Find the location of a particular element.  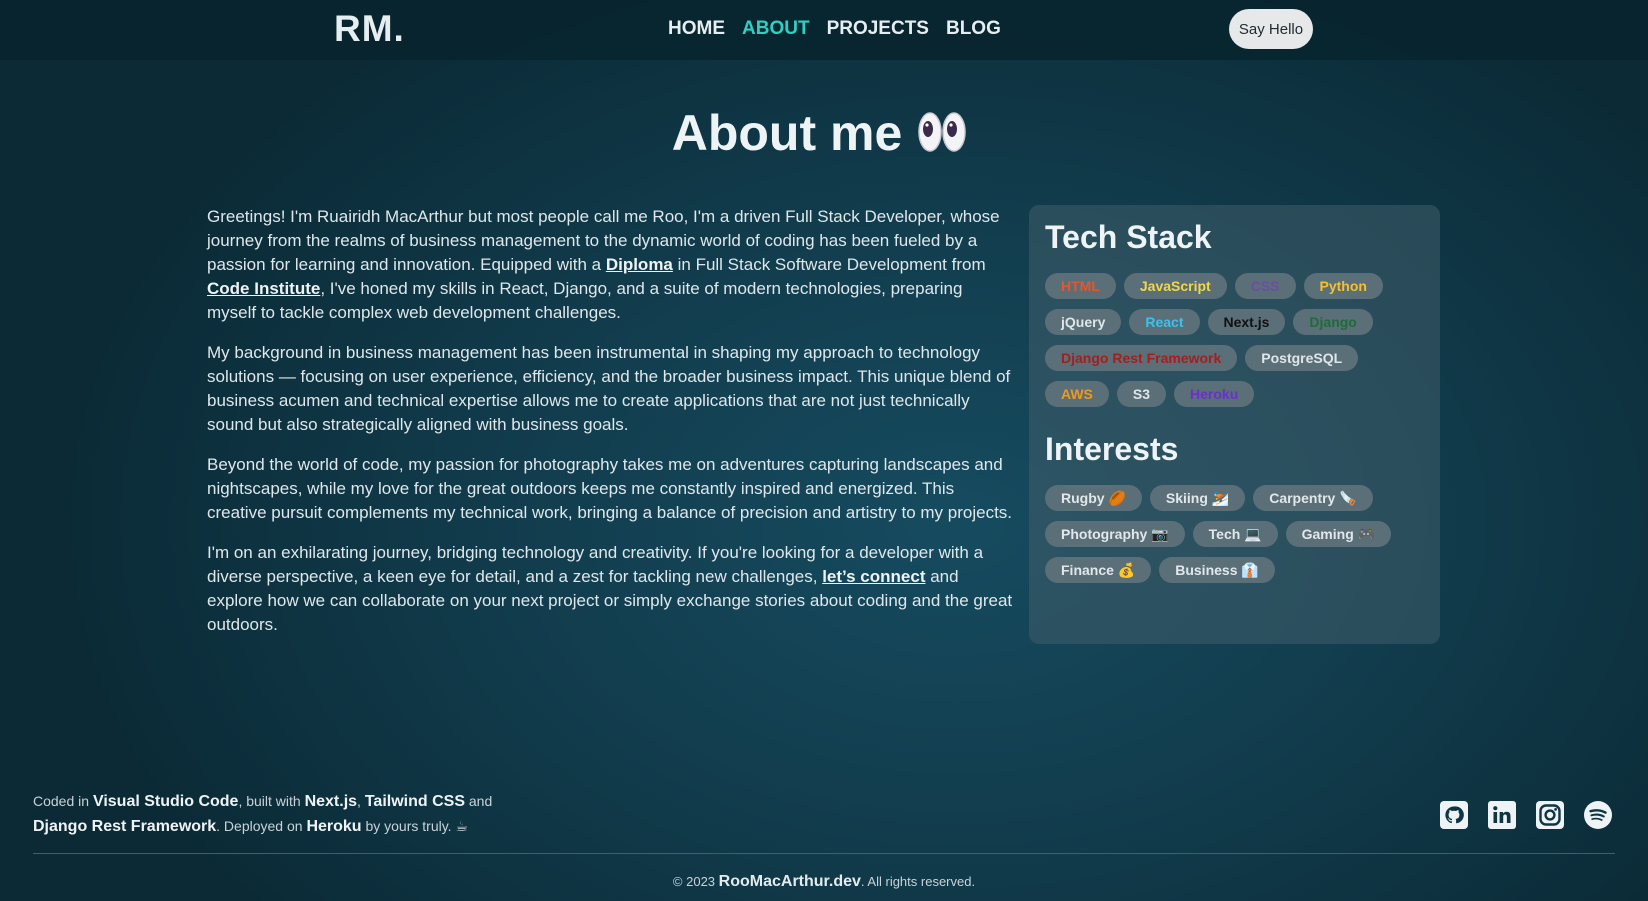

nav-about: ABOUT is located at coordinates (776, 29).